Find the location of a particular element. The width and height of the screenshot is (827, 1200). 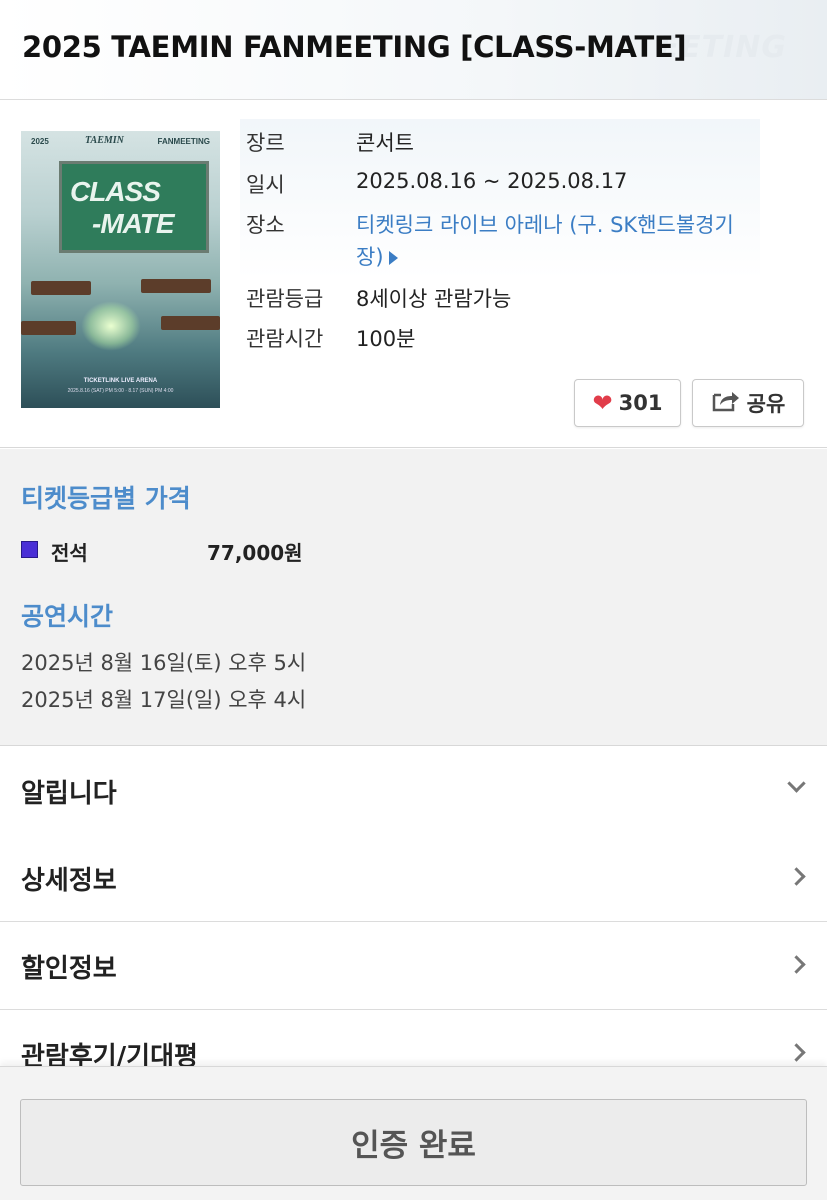

seat-color-swatch is located at coordinates (29, 549).